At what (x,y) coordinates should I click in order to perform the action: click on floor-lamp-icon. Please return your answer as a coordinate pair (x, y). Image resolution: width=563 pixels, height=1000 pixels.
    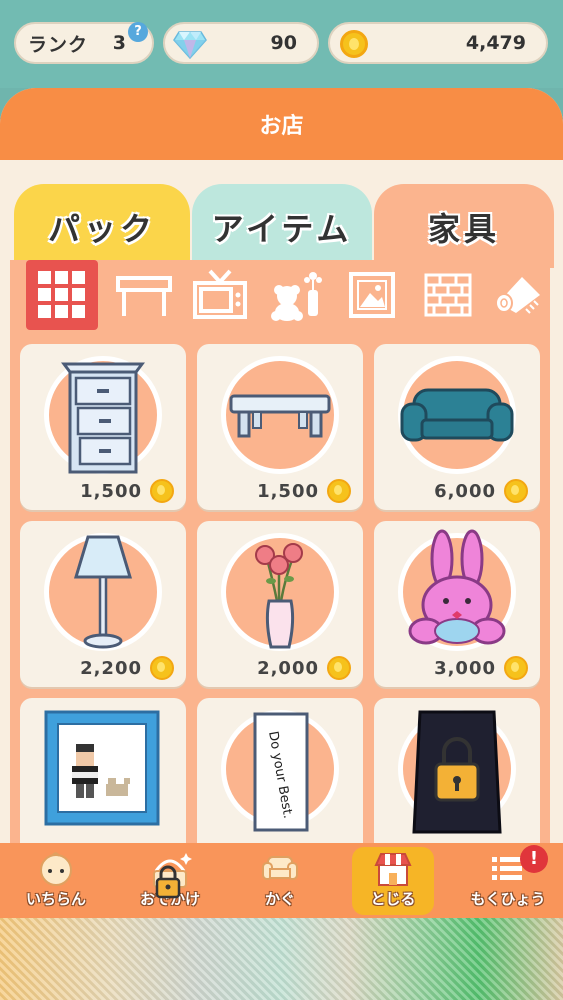
    Looking at the image, I should click on (103, 592).